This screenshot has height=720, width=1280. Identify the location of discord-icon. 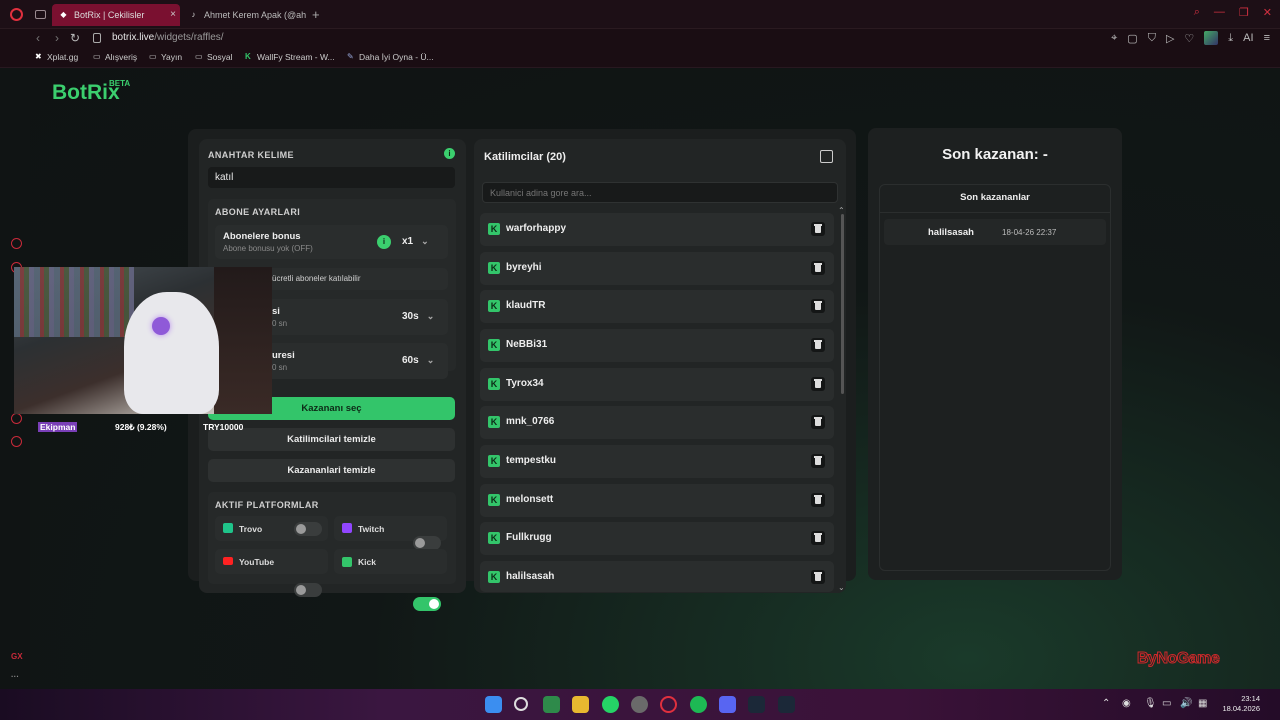
(727, 704).